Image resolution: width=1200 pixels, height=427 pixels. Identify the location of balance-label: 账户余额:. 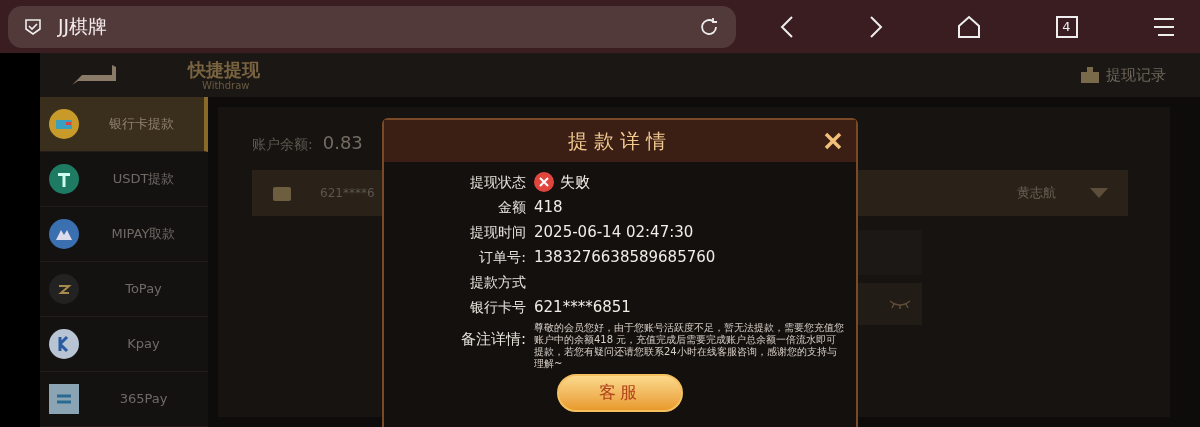
(282, 144).